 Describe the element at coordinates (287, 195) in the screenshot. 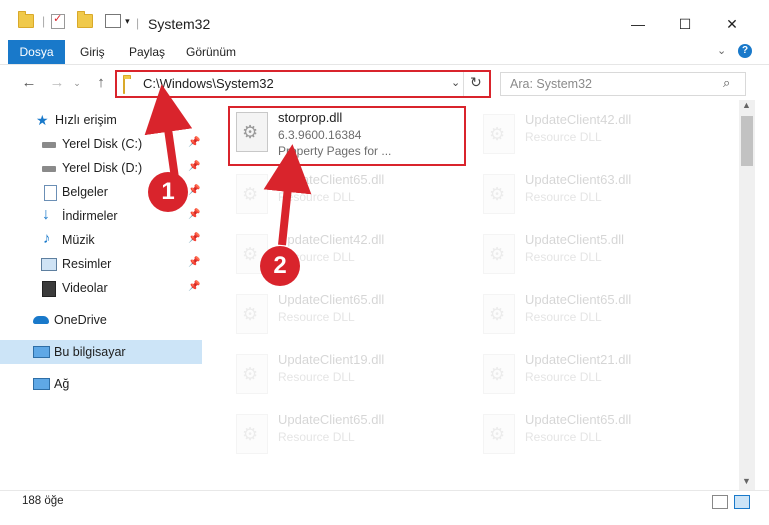

I see `arrow-to-file` at that location.